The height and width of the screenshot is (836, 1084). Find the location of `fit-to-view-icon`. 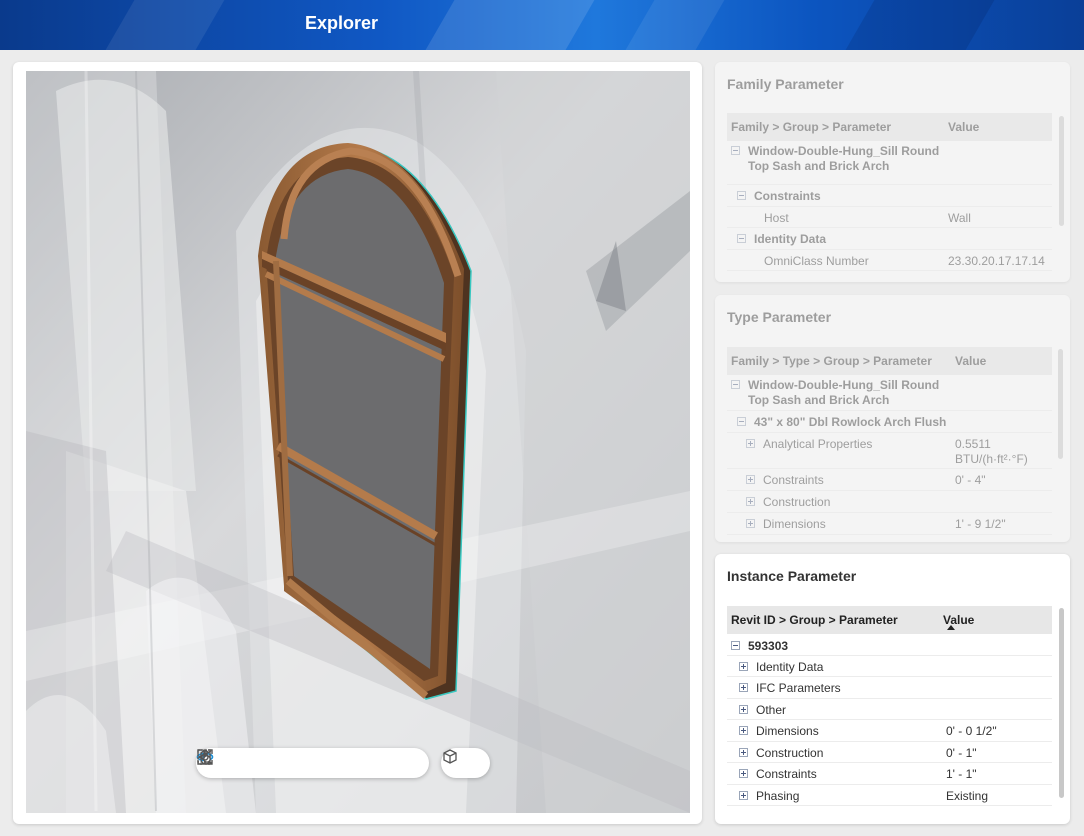

fit-to-view-icon is located at coordinates (205, 757).